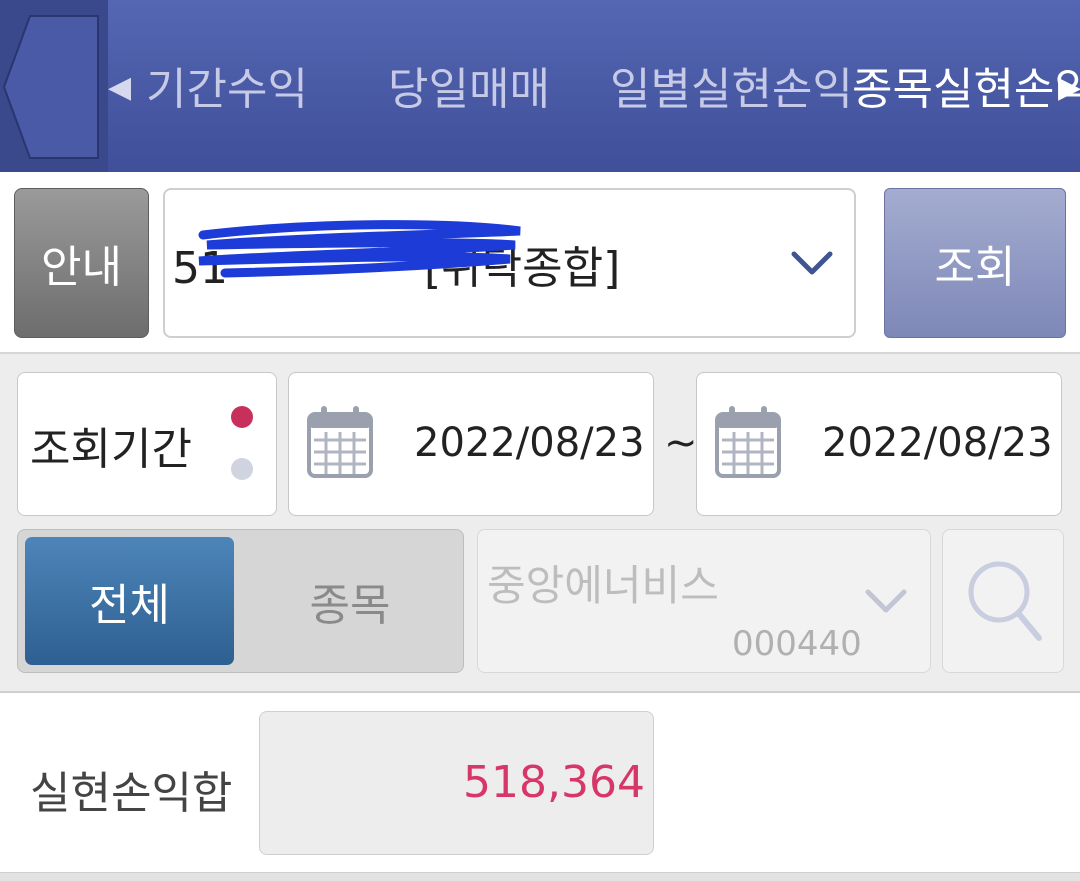 Image resolution: width=1080 pixels, height=881 pixels. Describe the element at coordinates (131, 793) in the screenshot. I see `realized-profit-sum-label: 실현손익합` at that location.